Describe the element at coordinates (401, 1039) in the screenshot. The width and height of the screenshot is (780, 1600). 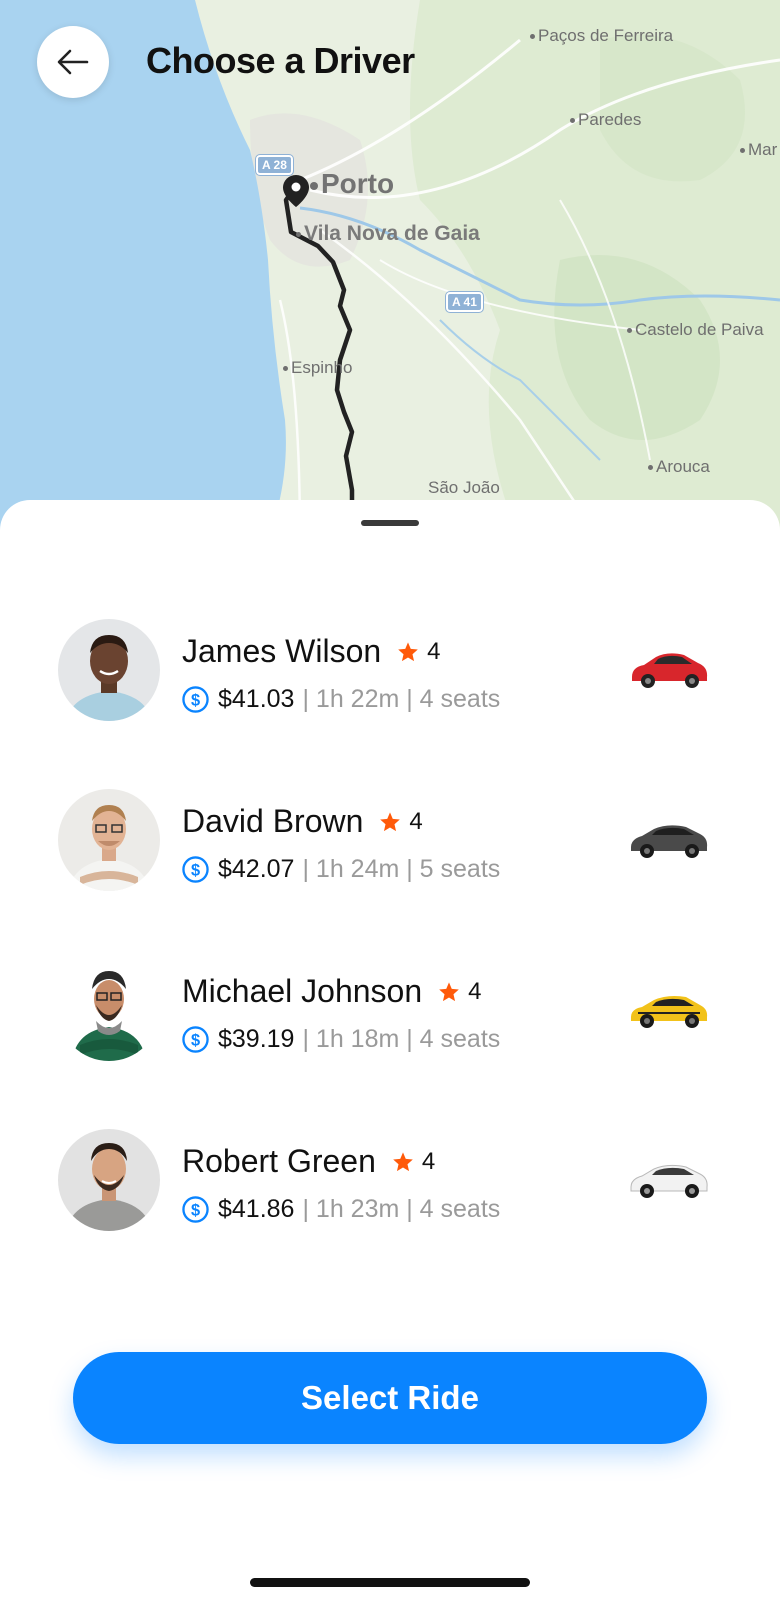
I see `ride-details: | 1h 18m | 4 seats` at that location.